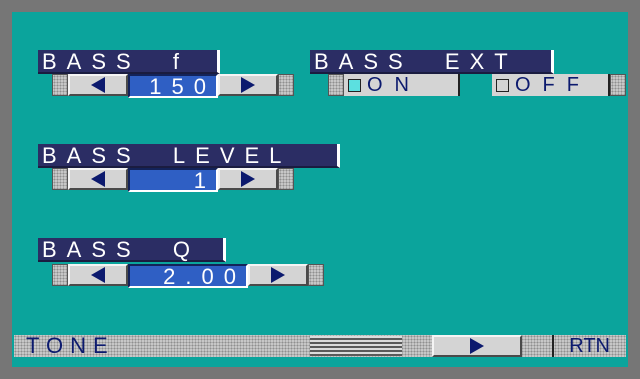 Image resolution: width=640 pixels, height=379 pixels. Describe the element at coordinates (394, 85) in the screenshot. I see `bass-ext-on-label: ON` at that location.